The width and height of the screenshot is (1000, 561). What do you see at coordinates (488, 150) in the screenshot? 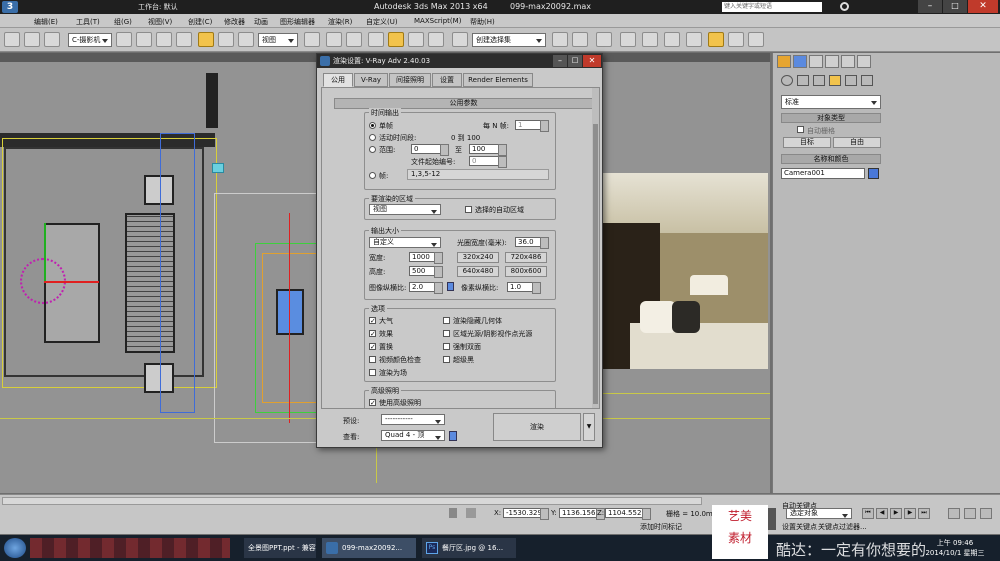
I see `range-to-field: 100` at bounding box center [488, 150].